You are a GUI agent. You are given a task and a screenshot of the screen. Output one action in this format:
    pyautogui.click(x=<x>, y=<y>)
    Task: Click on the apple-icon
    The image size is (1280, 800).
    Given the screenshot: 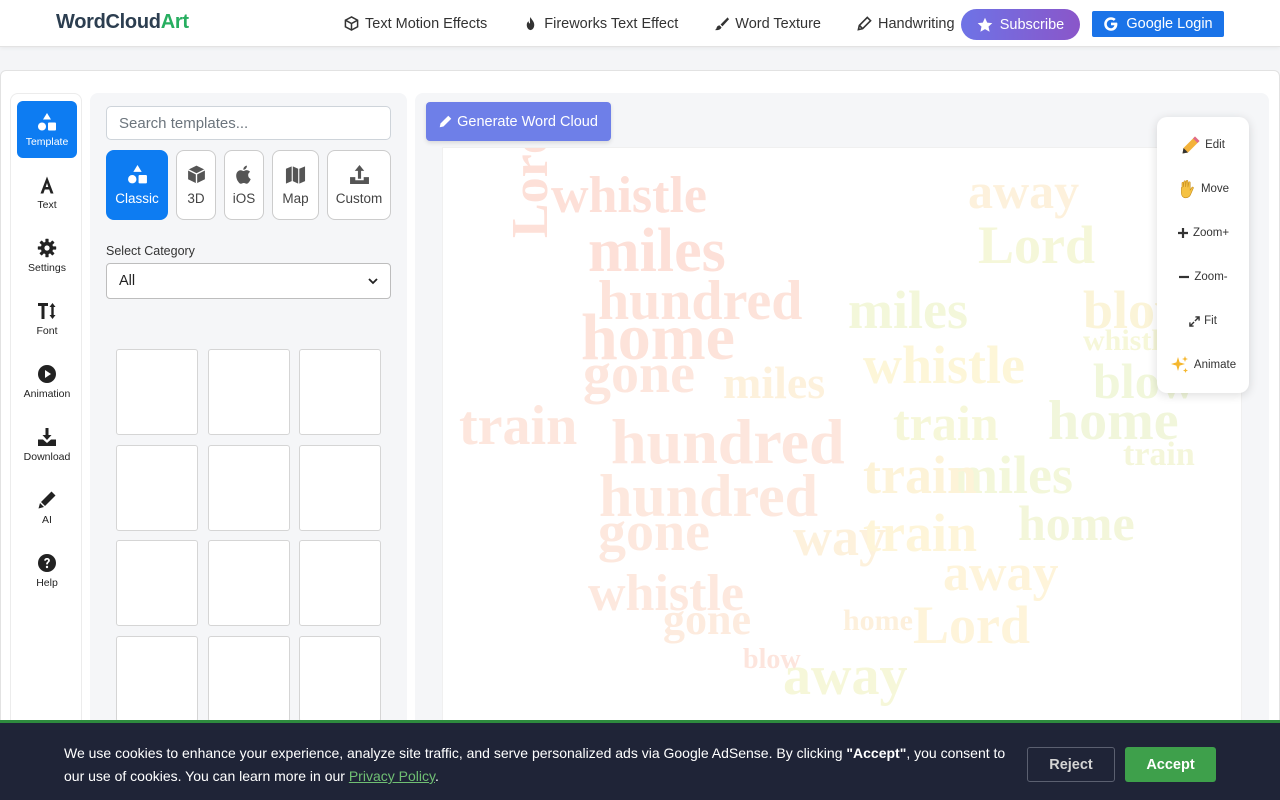 What is the action you would take?
    pyautogui.click(x=243, y=174)
    